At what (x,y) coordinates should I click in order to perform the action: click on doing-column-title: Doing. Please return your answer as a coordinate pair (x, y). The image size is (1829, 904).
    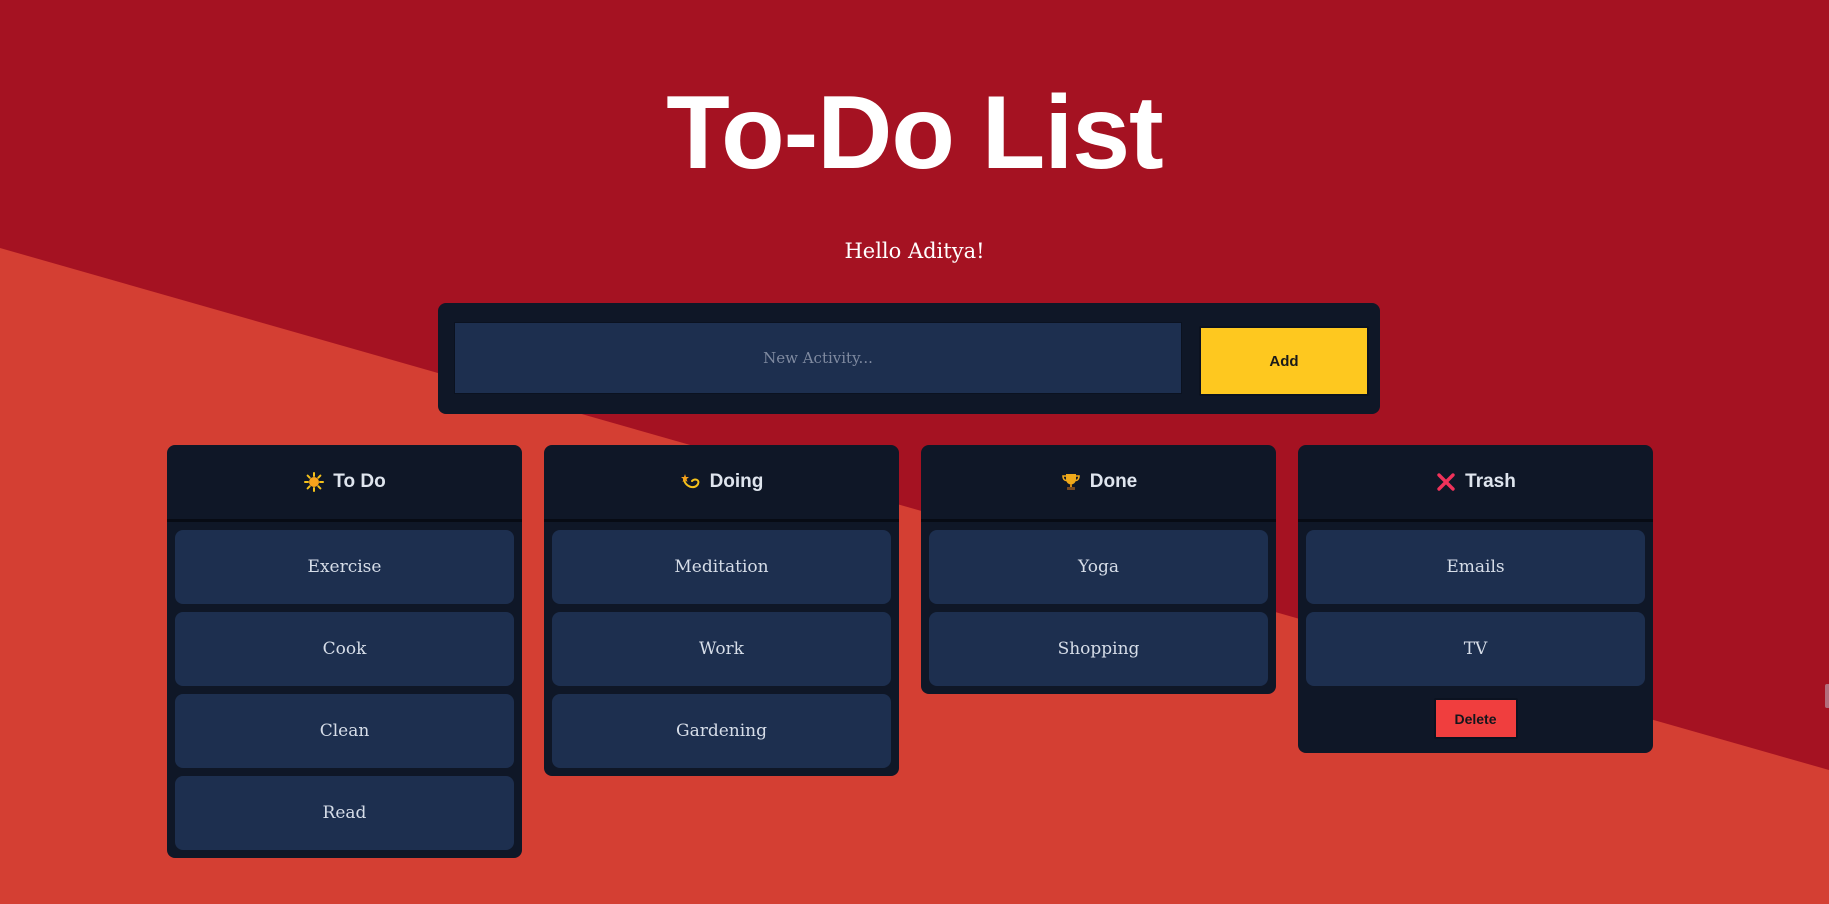
    Looking at the image, I should click on (736, 481).